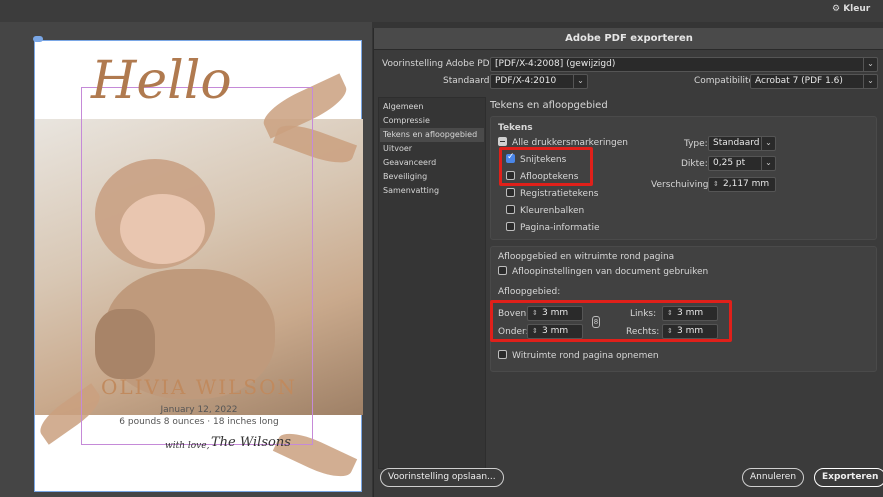 The height and width of the screenshot is (497, 883). Describe the element at coordinates (432, 163) in the screenshot. I see `sidebar-item-advanced: Geavanceerd` at that location.